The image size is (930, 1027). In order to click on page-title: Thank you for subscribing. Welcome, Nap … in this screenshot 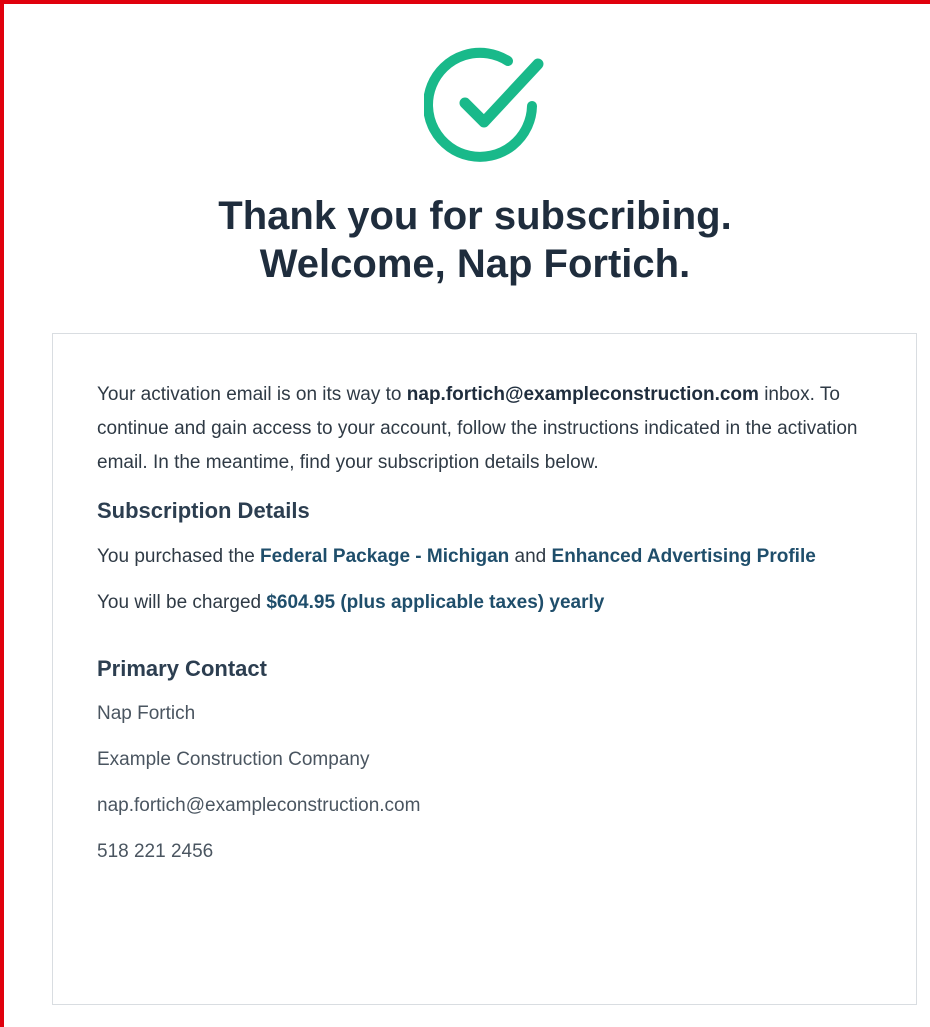, I will do `click(475, 240)`.